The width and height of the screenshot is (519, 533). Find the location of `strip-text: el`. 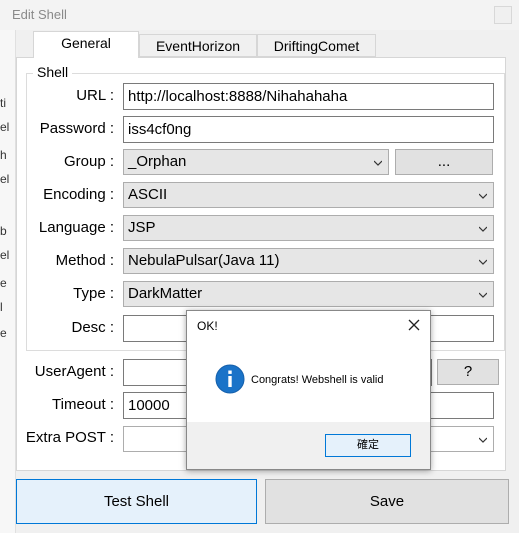

strip-text: el is located at coordinates (5, 179).